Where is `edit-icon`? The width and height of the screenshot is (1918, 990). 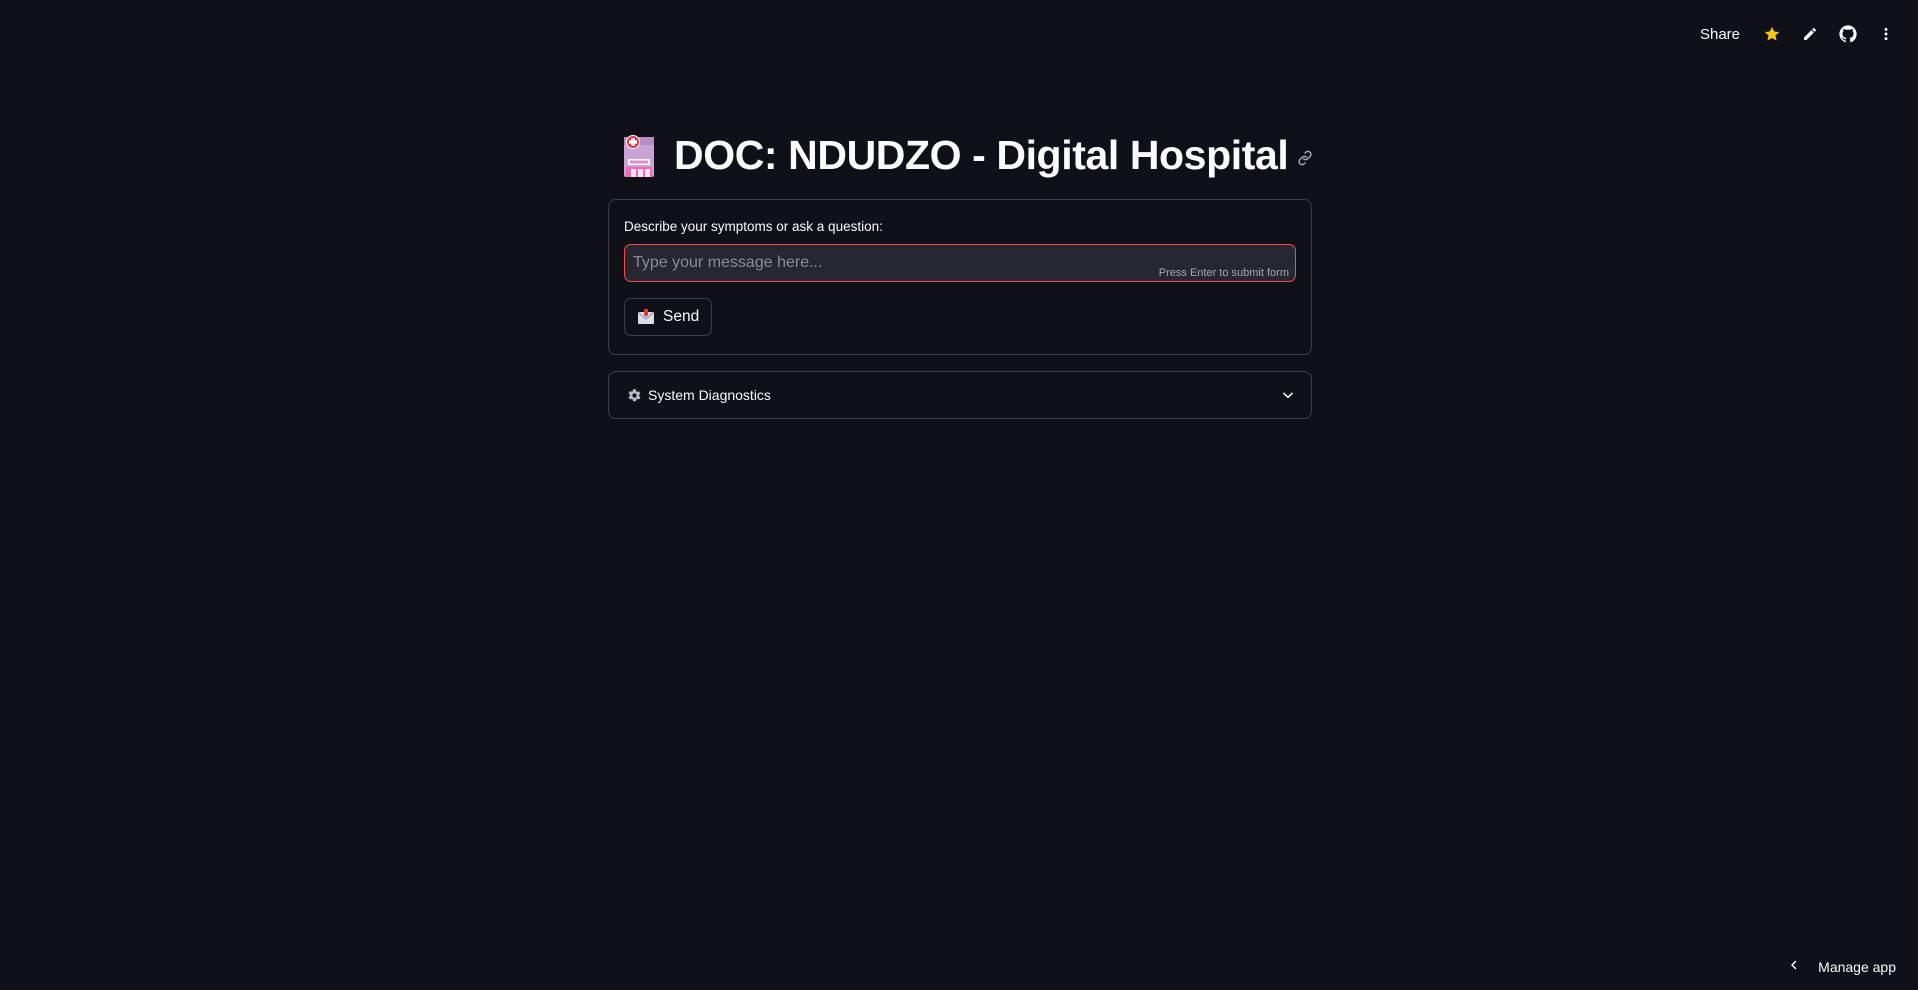 edit-icon is located at coordinates (1810, 34).